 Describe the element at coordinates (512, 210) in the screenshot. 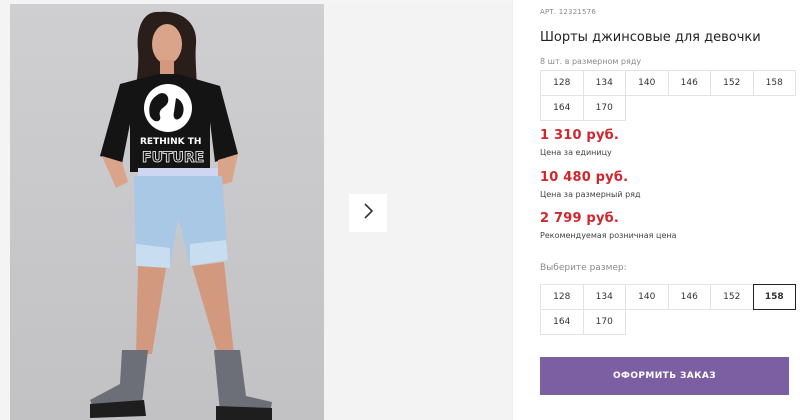

I see `panel-divider` at that location.